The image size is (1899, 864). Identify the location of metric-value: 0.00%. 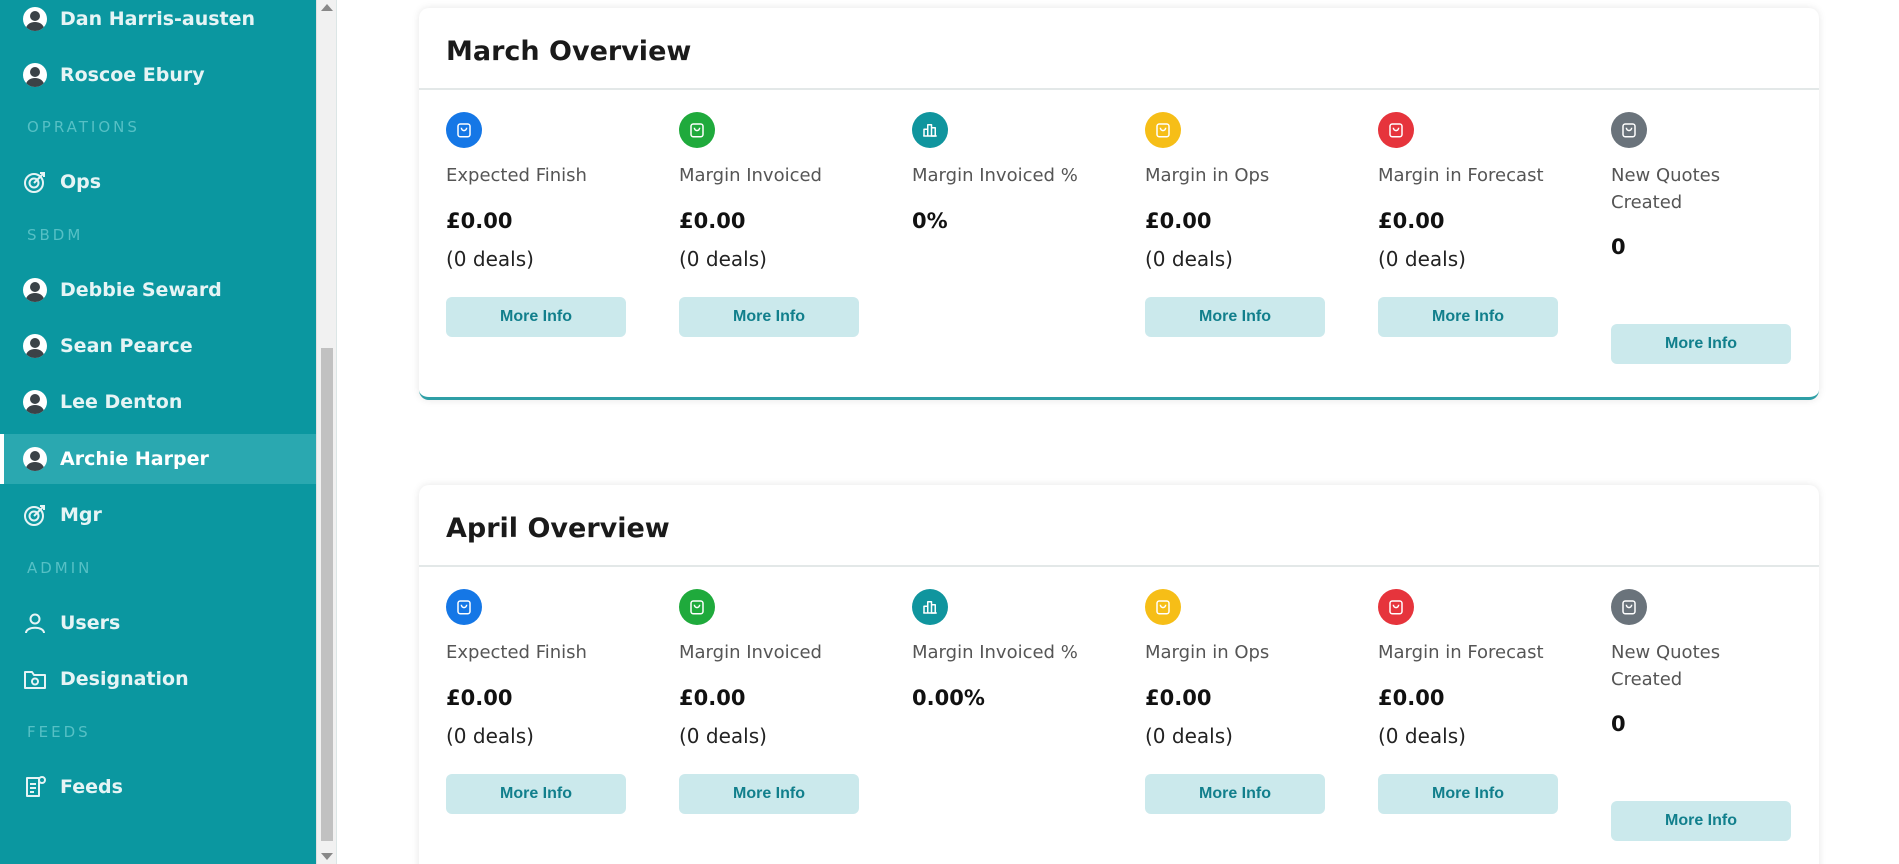
(948, 698).